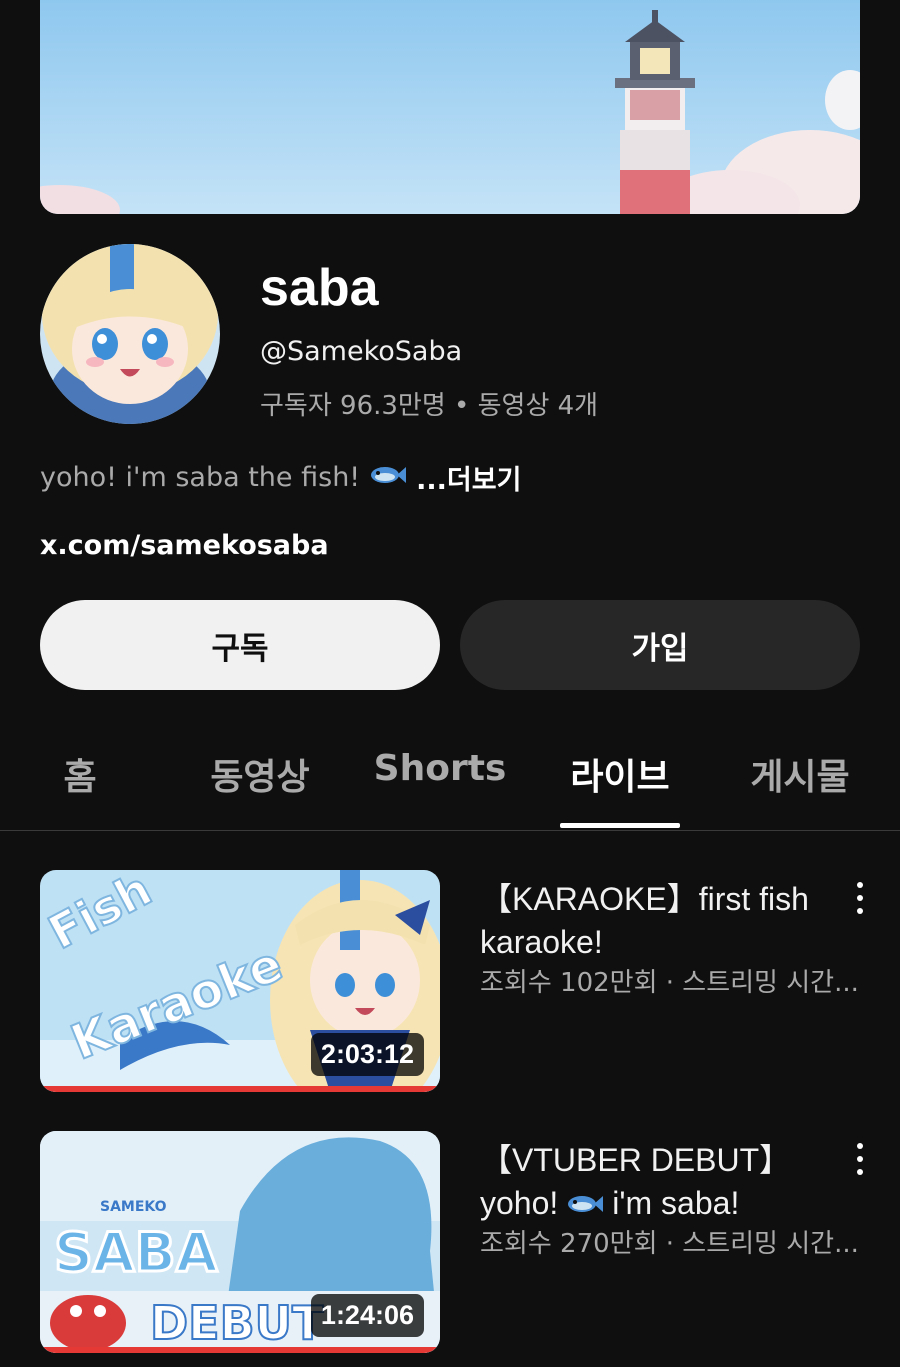  I want to click on video-duration: 1:24:06, so click(367, 1315).